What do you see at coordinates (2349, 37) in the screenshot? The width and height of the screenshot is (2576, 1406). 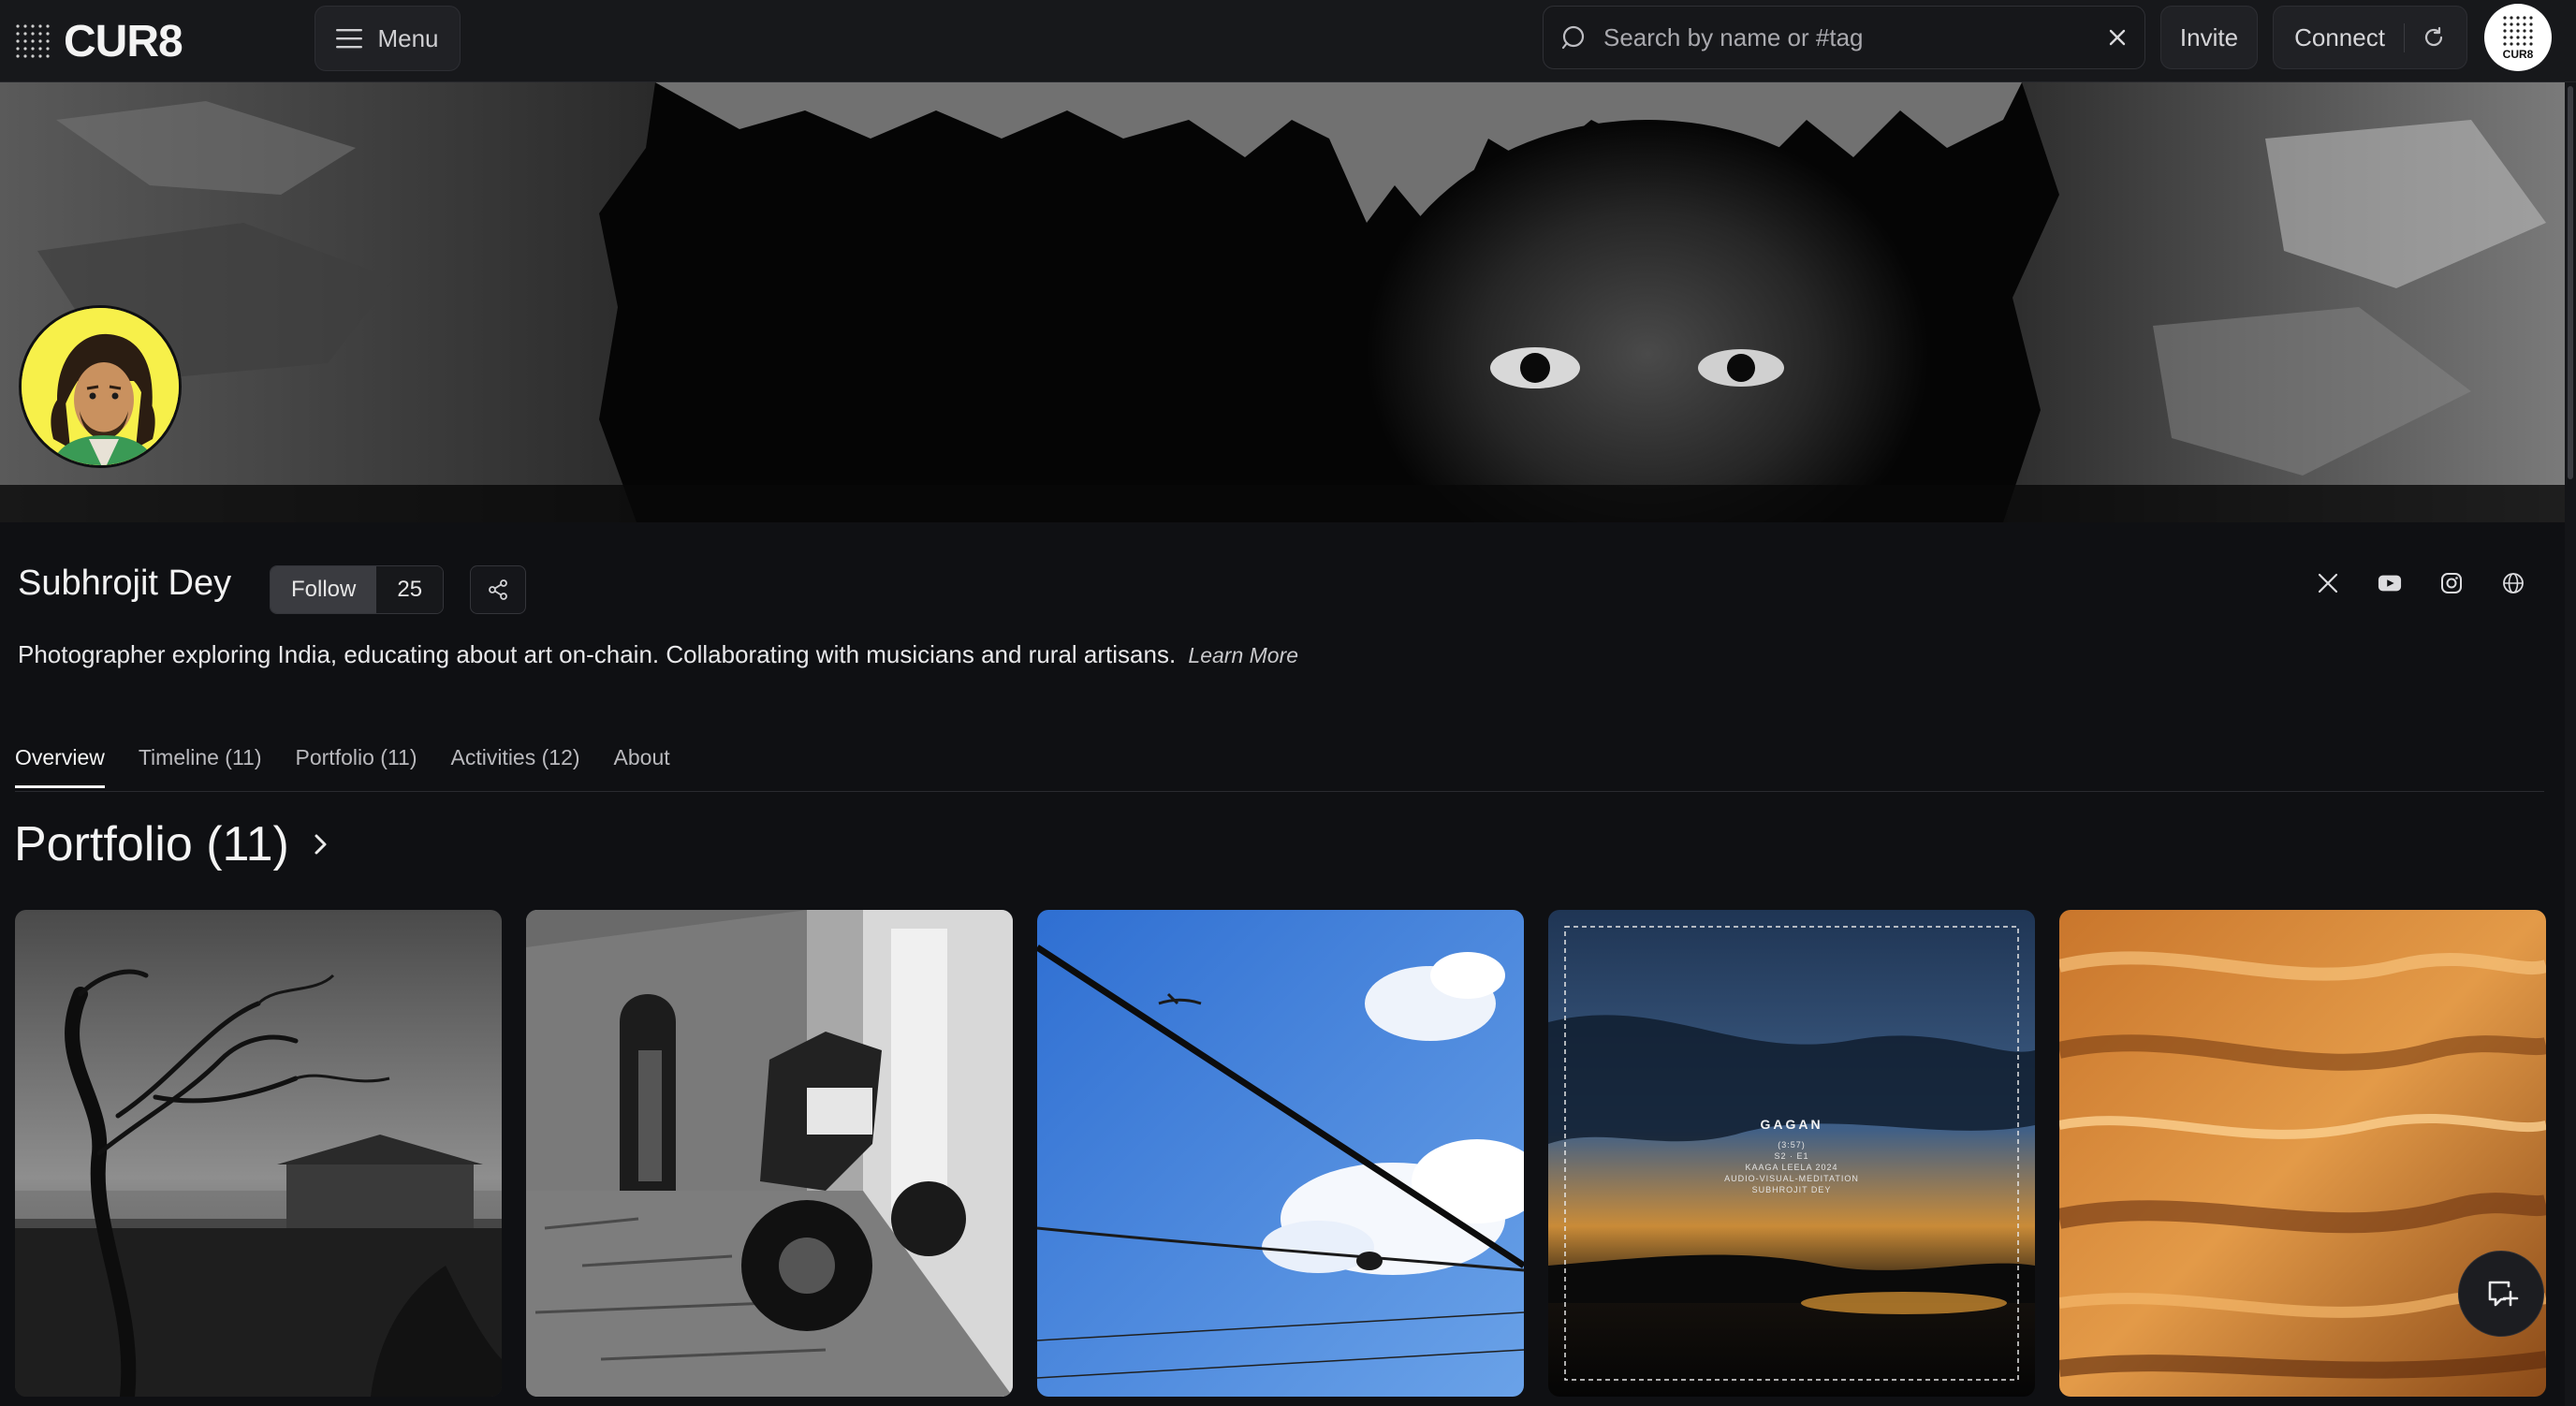 I see `connect-label: Connect` at bounding box center [2349, 37].